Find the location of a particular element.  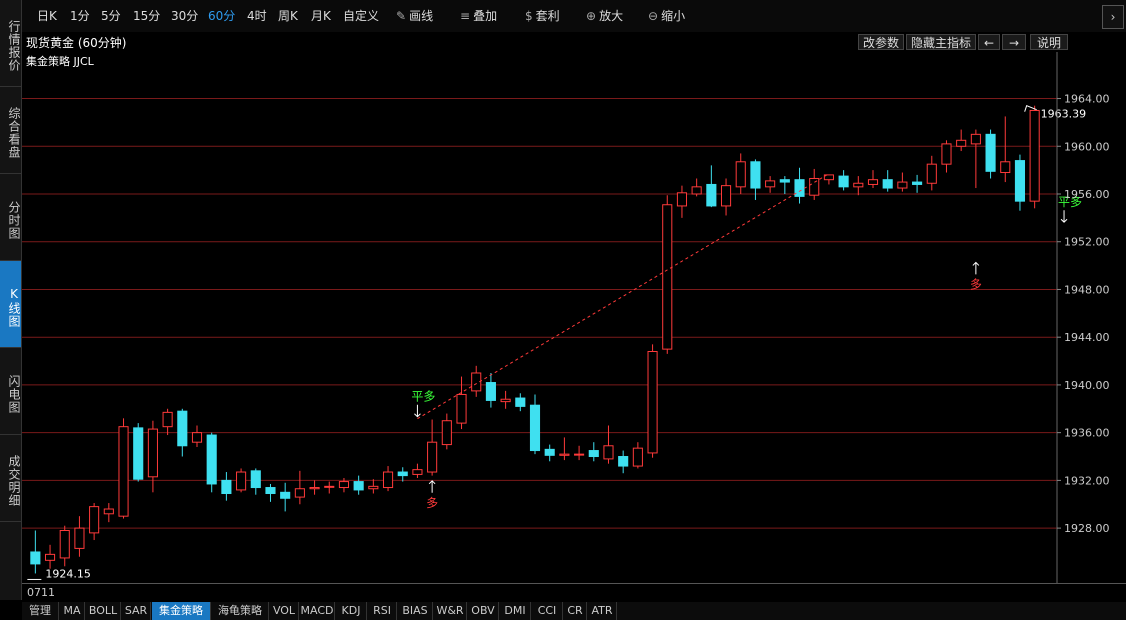

period-1min: 1分 is located at coordinates (80, 16).